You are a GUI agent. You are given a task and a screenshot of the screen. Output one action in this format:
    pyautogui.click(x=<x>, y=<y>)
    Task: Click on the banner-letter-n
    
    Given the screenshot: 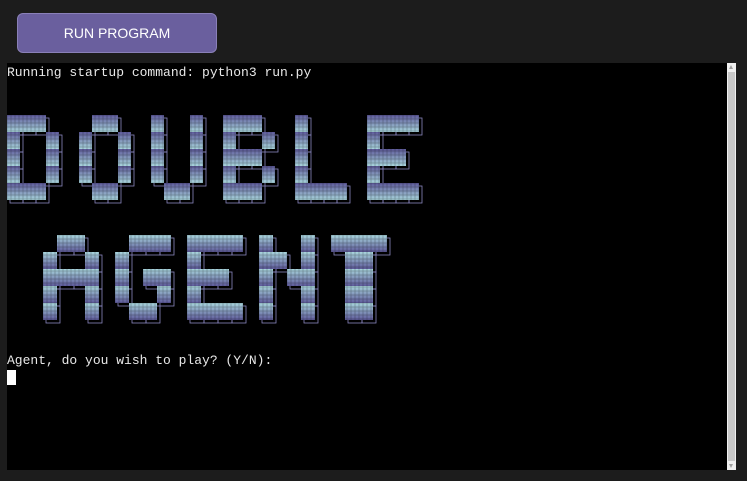 What is the action you would take?
    pyautogui.click(x=289, y=279)
    